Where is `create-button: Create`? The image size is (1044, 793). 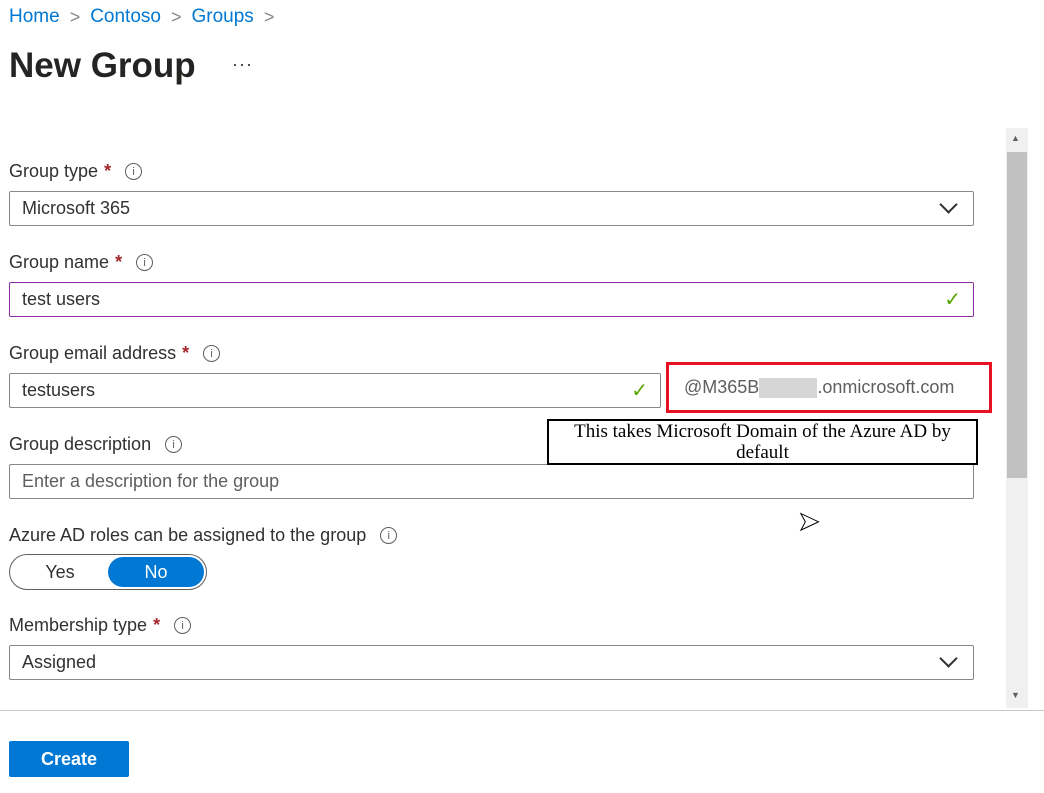 create-button: Create is located at coordinates (69, 759).